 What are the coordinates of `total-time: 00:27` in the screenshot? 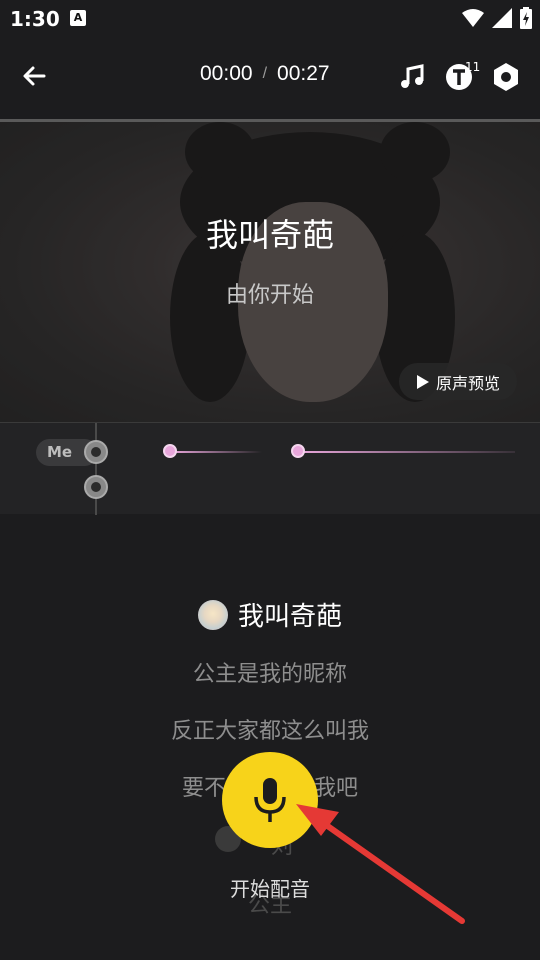 It's located at (303, 73).